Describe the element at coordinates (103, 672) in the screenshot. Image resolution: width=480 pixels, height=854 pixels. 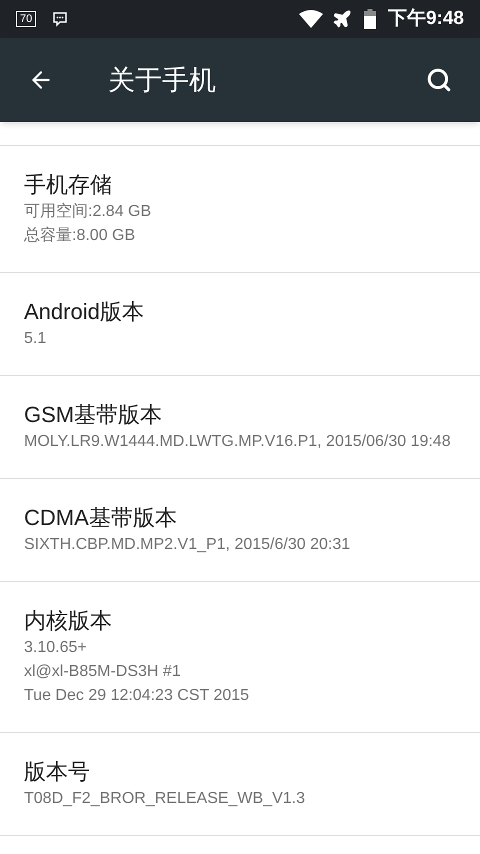
I see `setting-summary: xl@xl-B85M-DS3H #1` at that location.